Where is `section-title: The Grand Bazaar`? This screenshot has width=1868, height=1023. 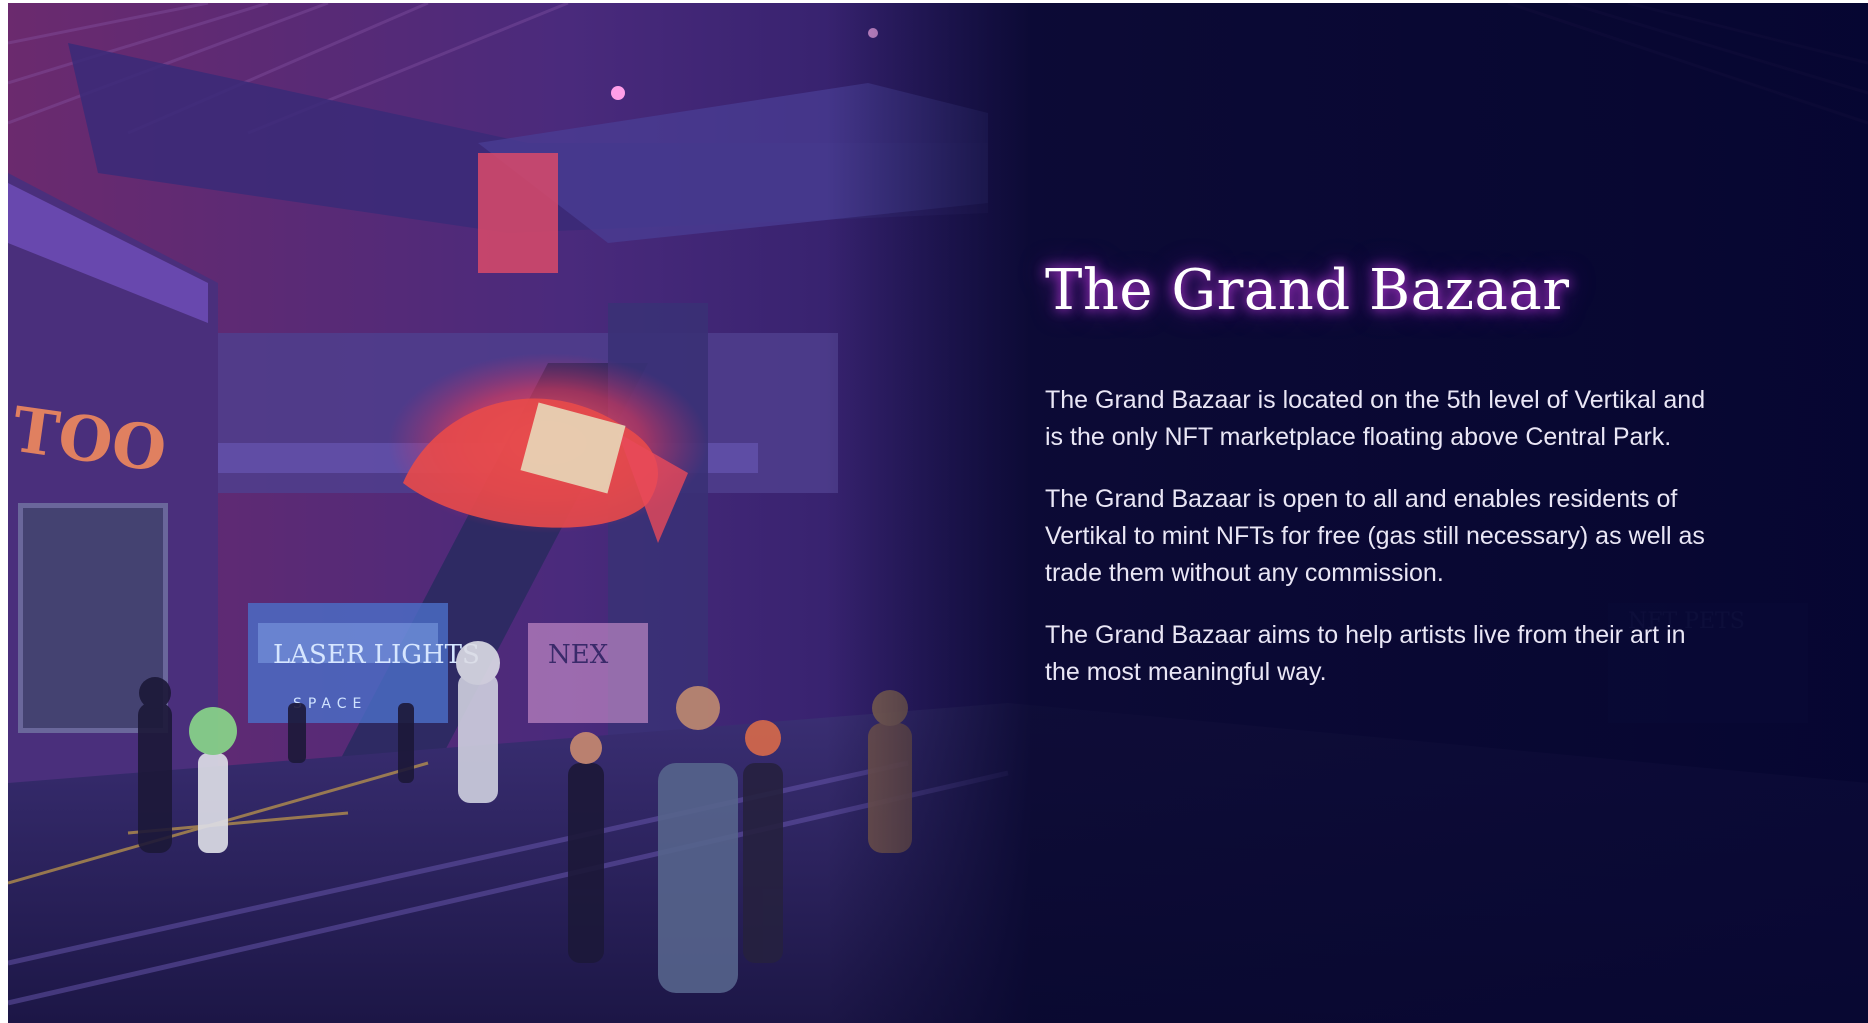 section-title: The Grand Bazaar is located at coordinates (1307, 290).